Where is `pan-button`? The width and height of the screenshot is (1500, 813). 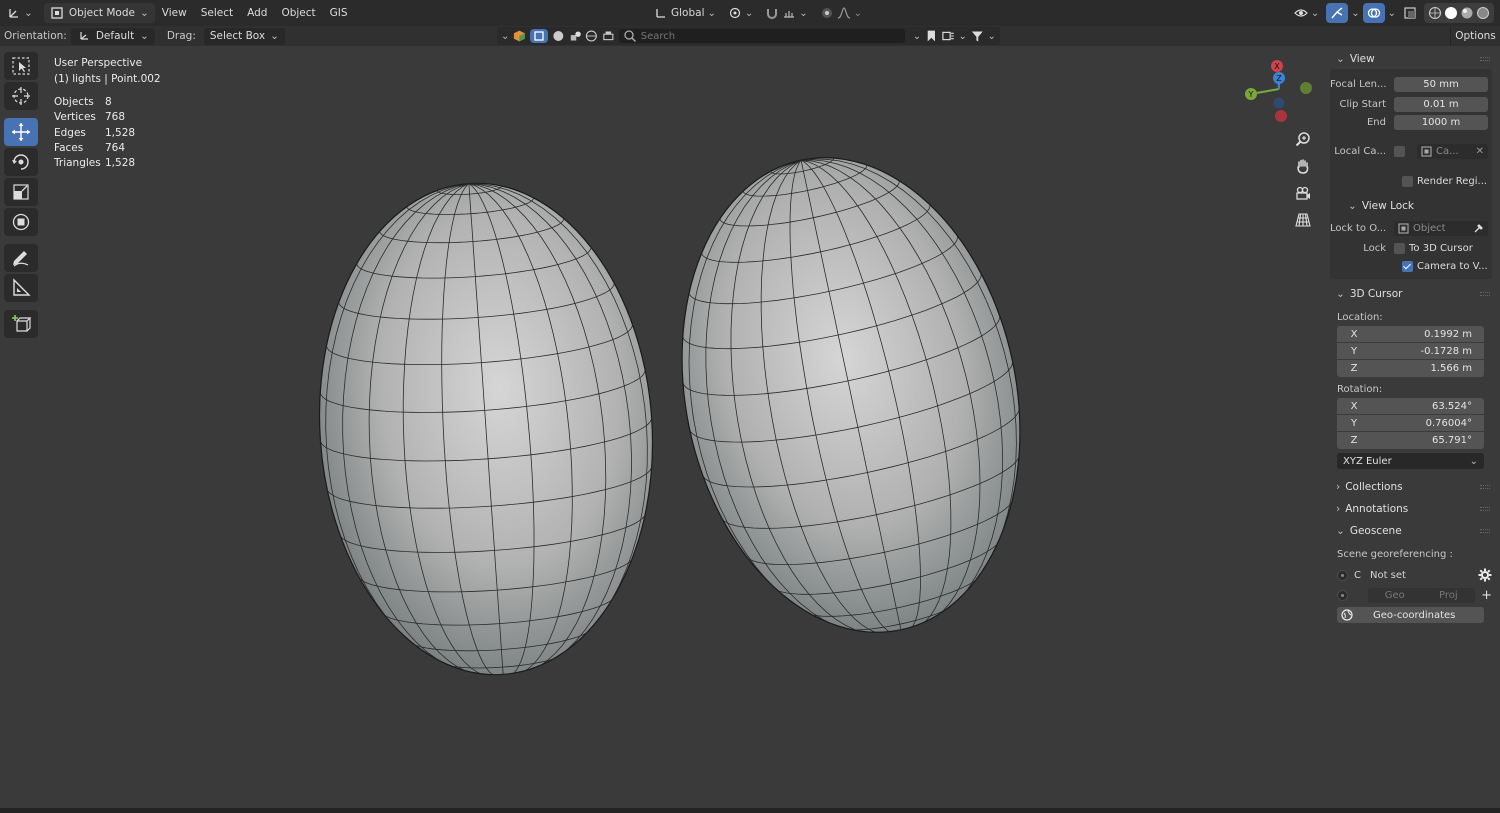 pan-button is located at coordinates (1303, 166).